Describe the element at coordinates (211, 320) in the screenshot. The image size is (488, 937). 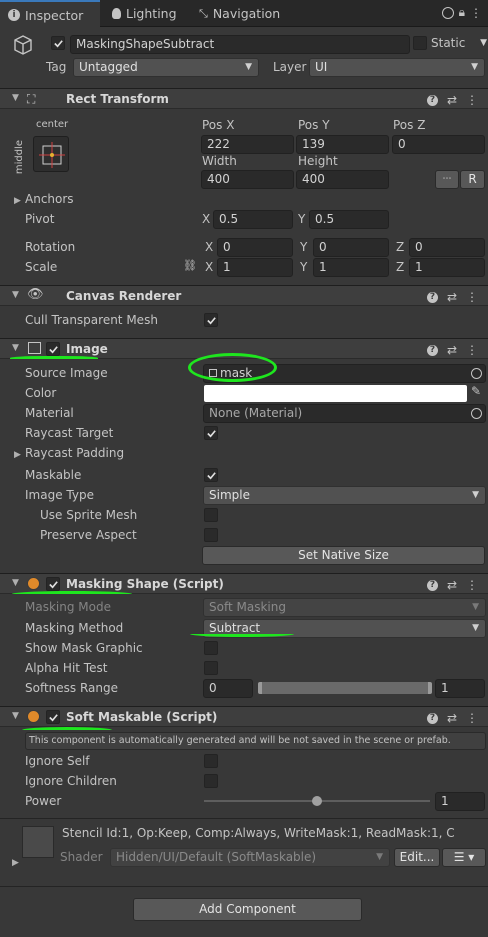
I see `cull-transparent-mesh-checkbox` at that location.